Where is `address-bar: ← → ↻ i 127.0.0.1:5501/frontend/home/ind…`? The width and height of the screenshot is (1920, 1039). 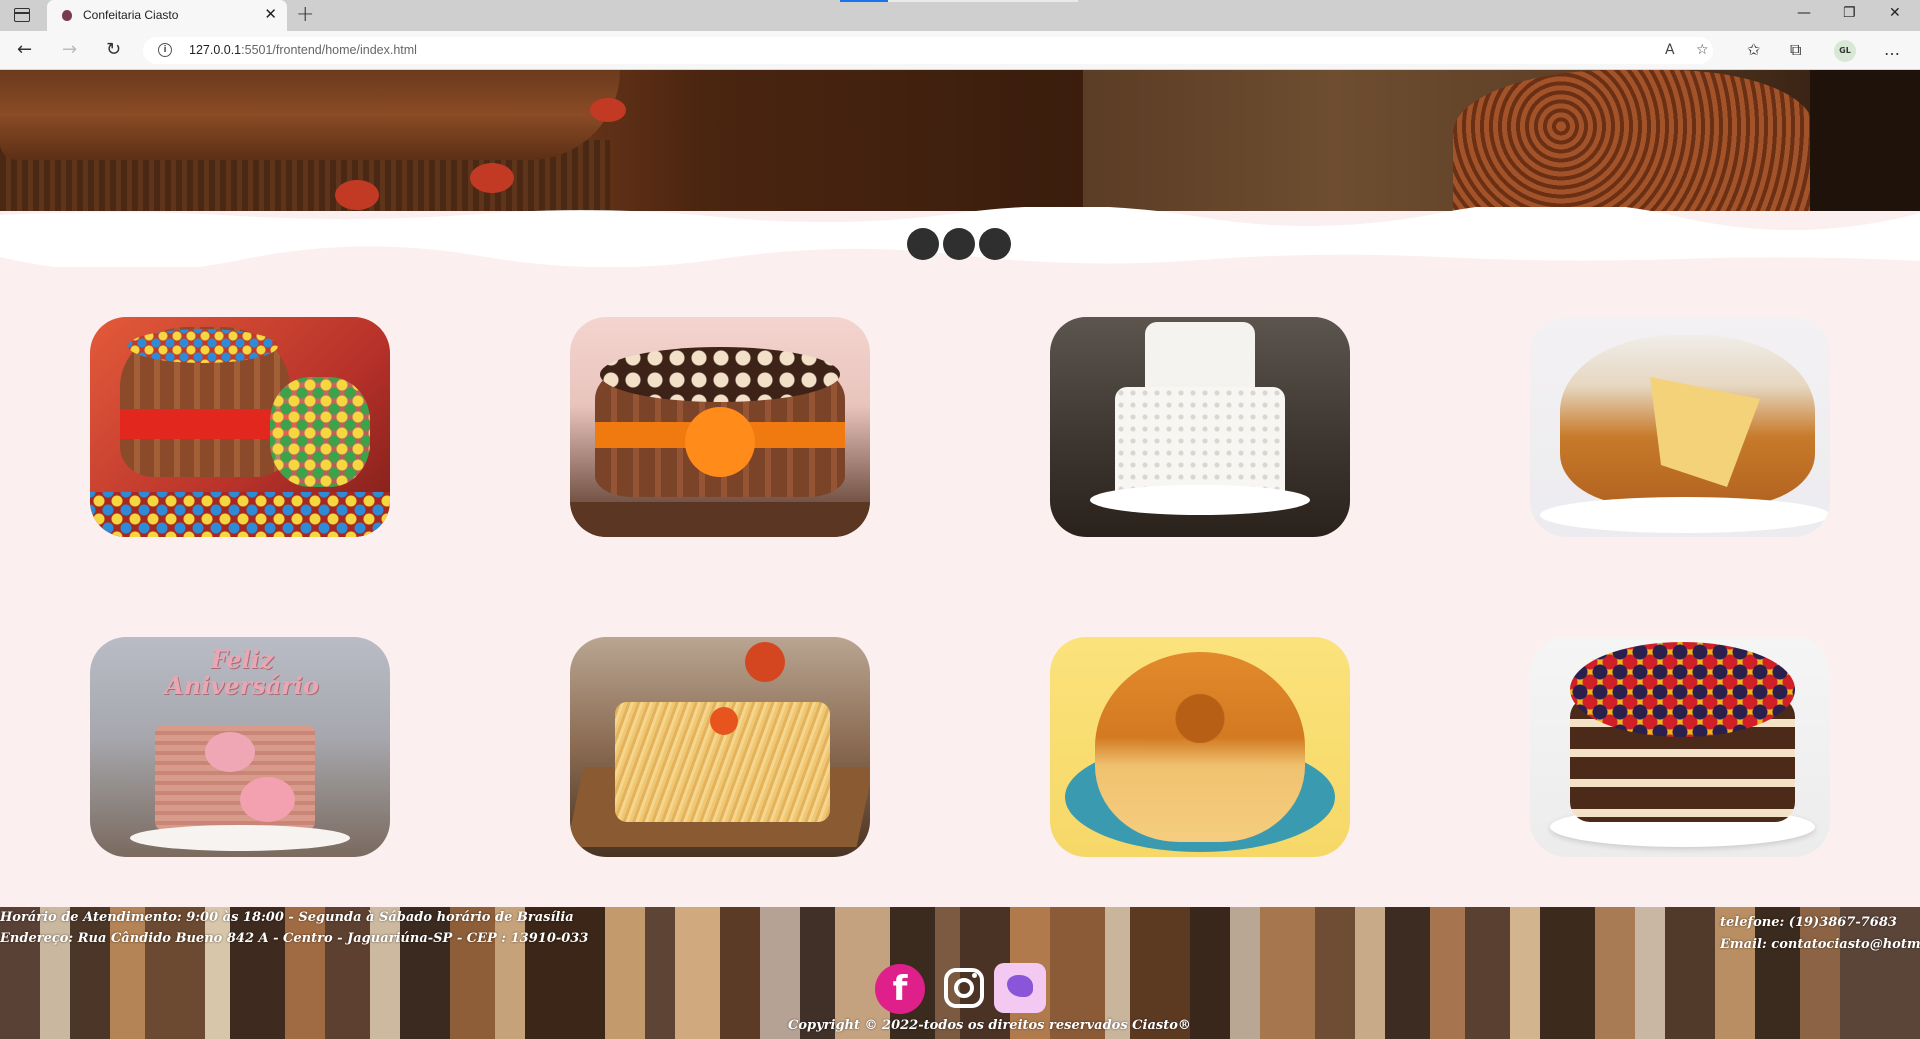 address-bar: ← → ↻ i 127.0.0.1:5501/frontend/home/ind… is located at coordinates (960, 50).